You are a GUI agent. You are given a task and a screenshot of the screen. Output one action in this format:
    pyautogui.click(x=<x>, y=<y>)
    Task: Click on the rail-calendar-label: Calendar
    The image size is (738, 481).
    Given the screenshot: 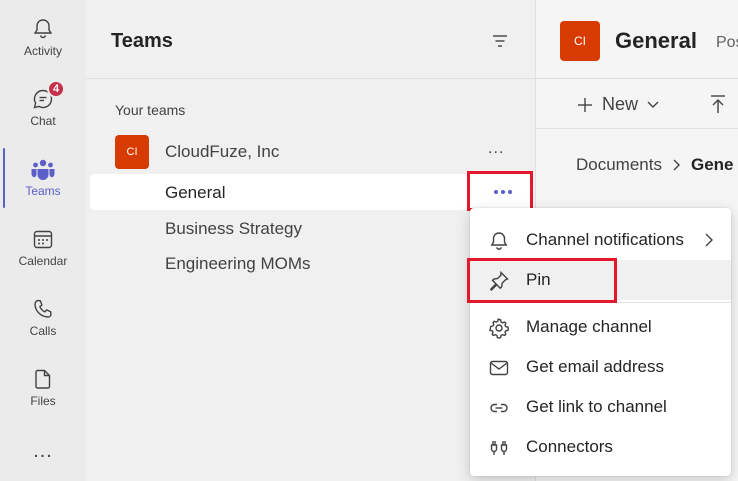 What is the action you would take?
    pyautogui.click(x=43, y=261)
    